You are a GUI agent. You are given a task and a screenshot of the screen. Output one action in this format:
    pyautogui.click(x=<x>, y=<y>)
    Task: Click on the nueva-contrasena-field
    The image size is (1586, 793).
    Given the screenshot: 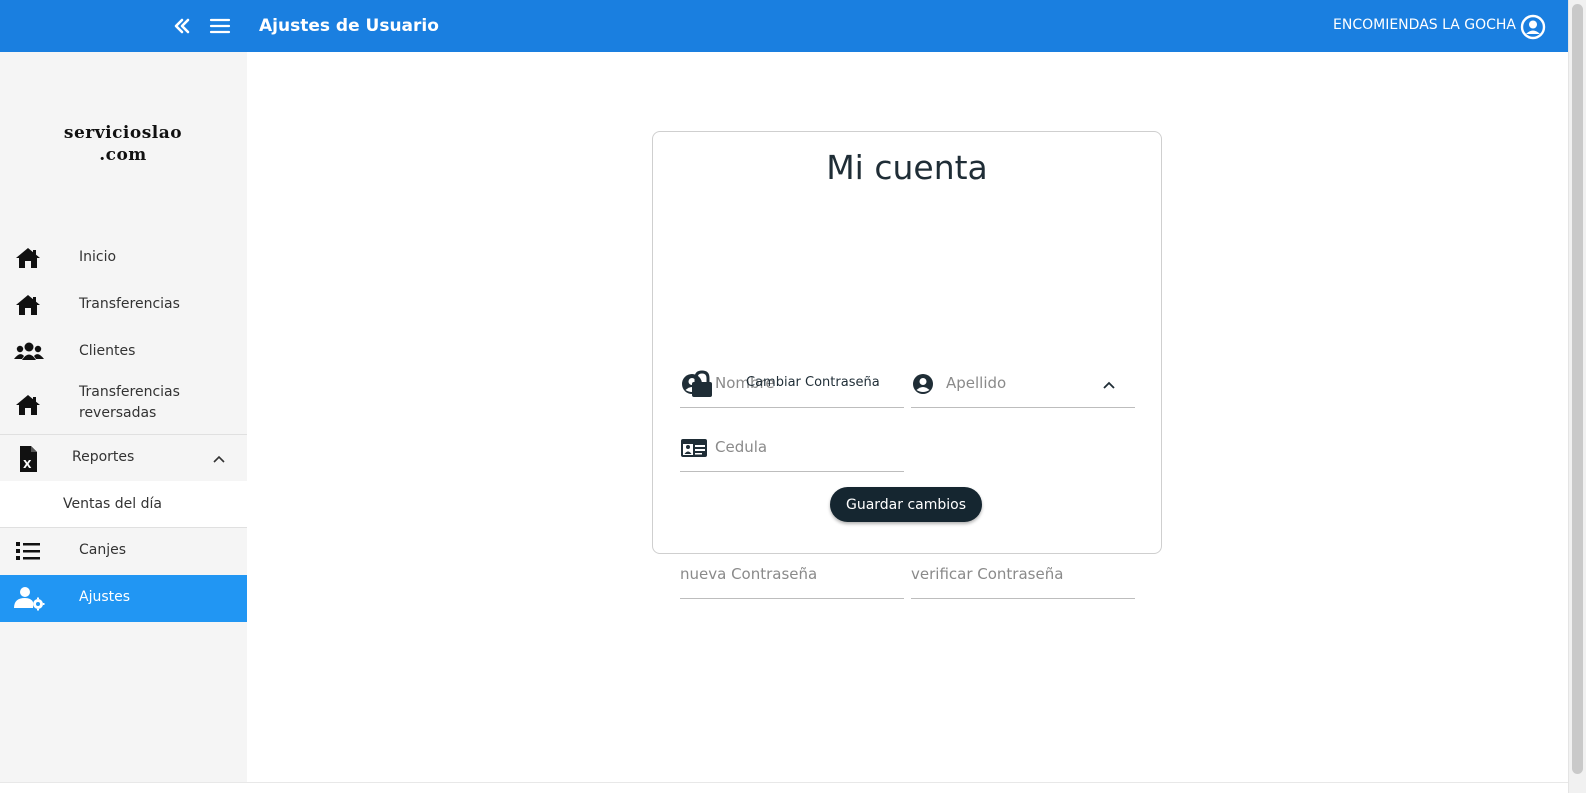 What is the action you would take?
    pyautogui.click(x=792, y=576)
    